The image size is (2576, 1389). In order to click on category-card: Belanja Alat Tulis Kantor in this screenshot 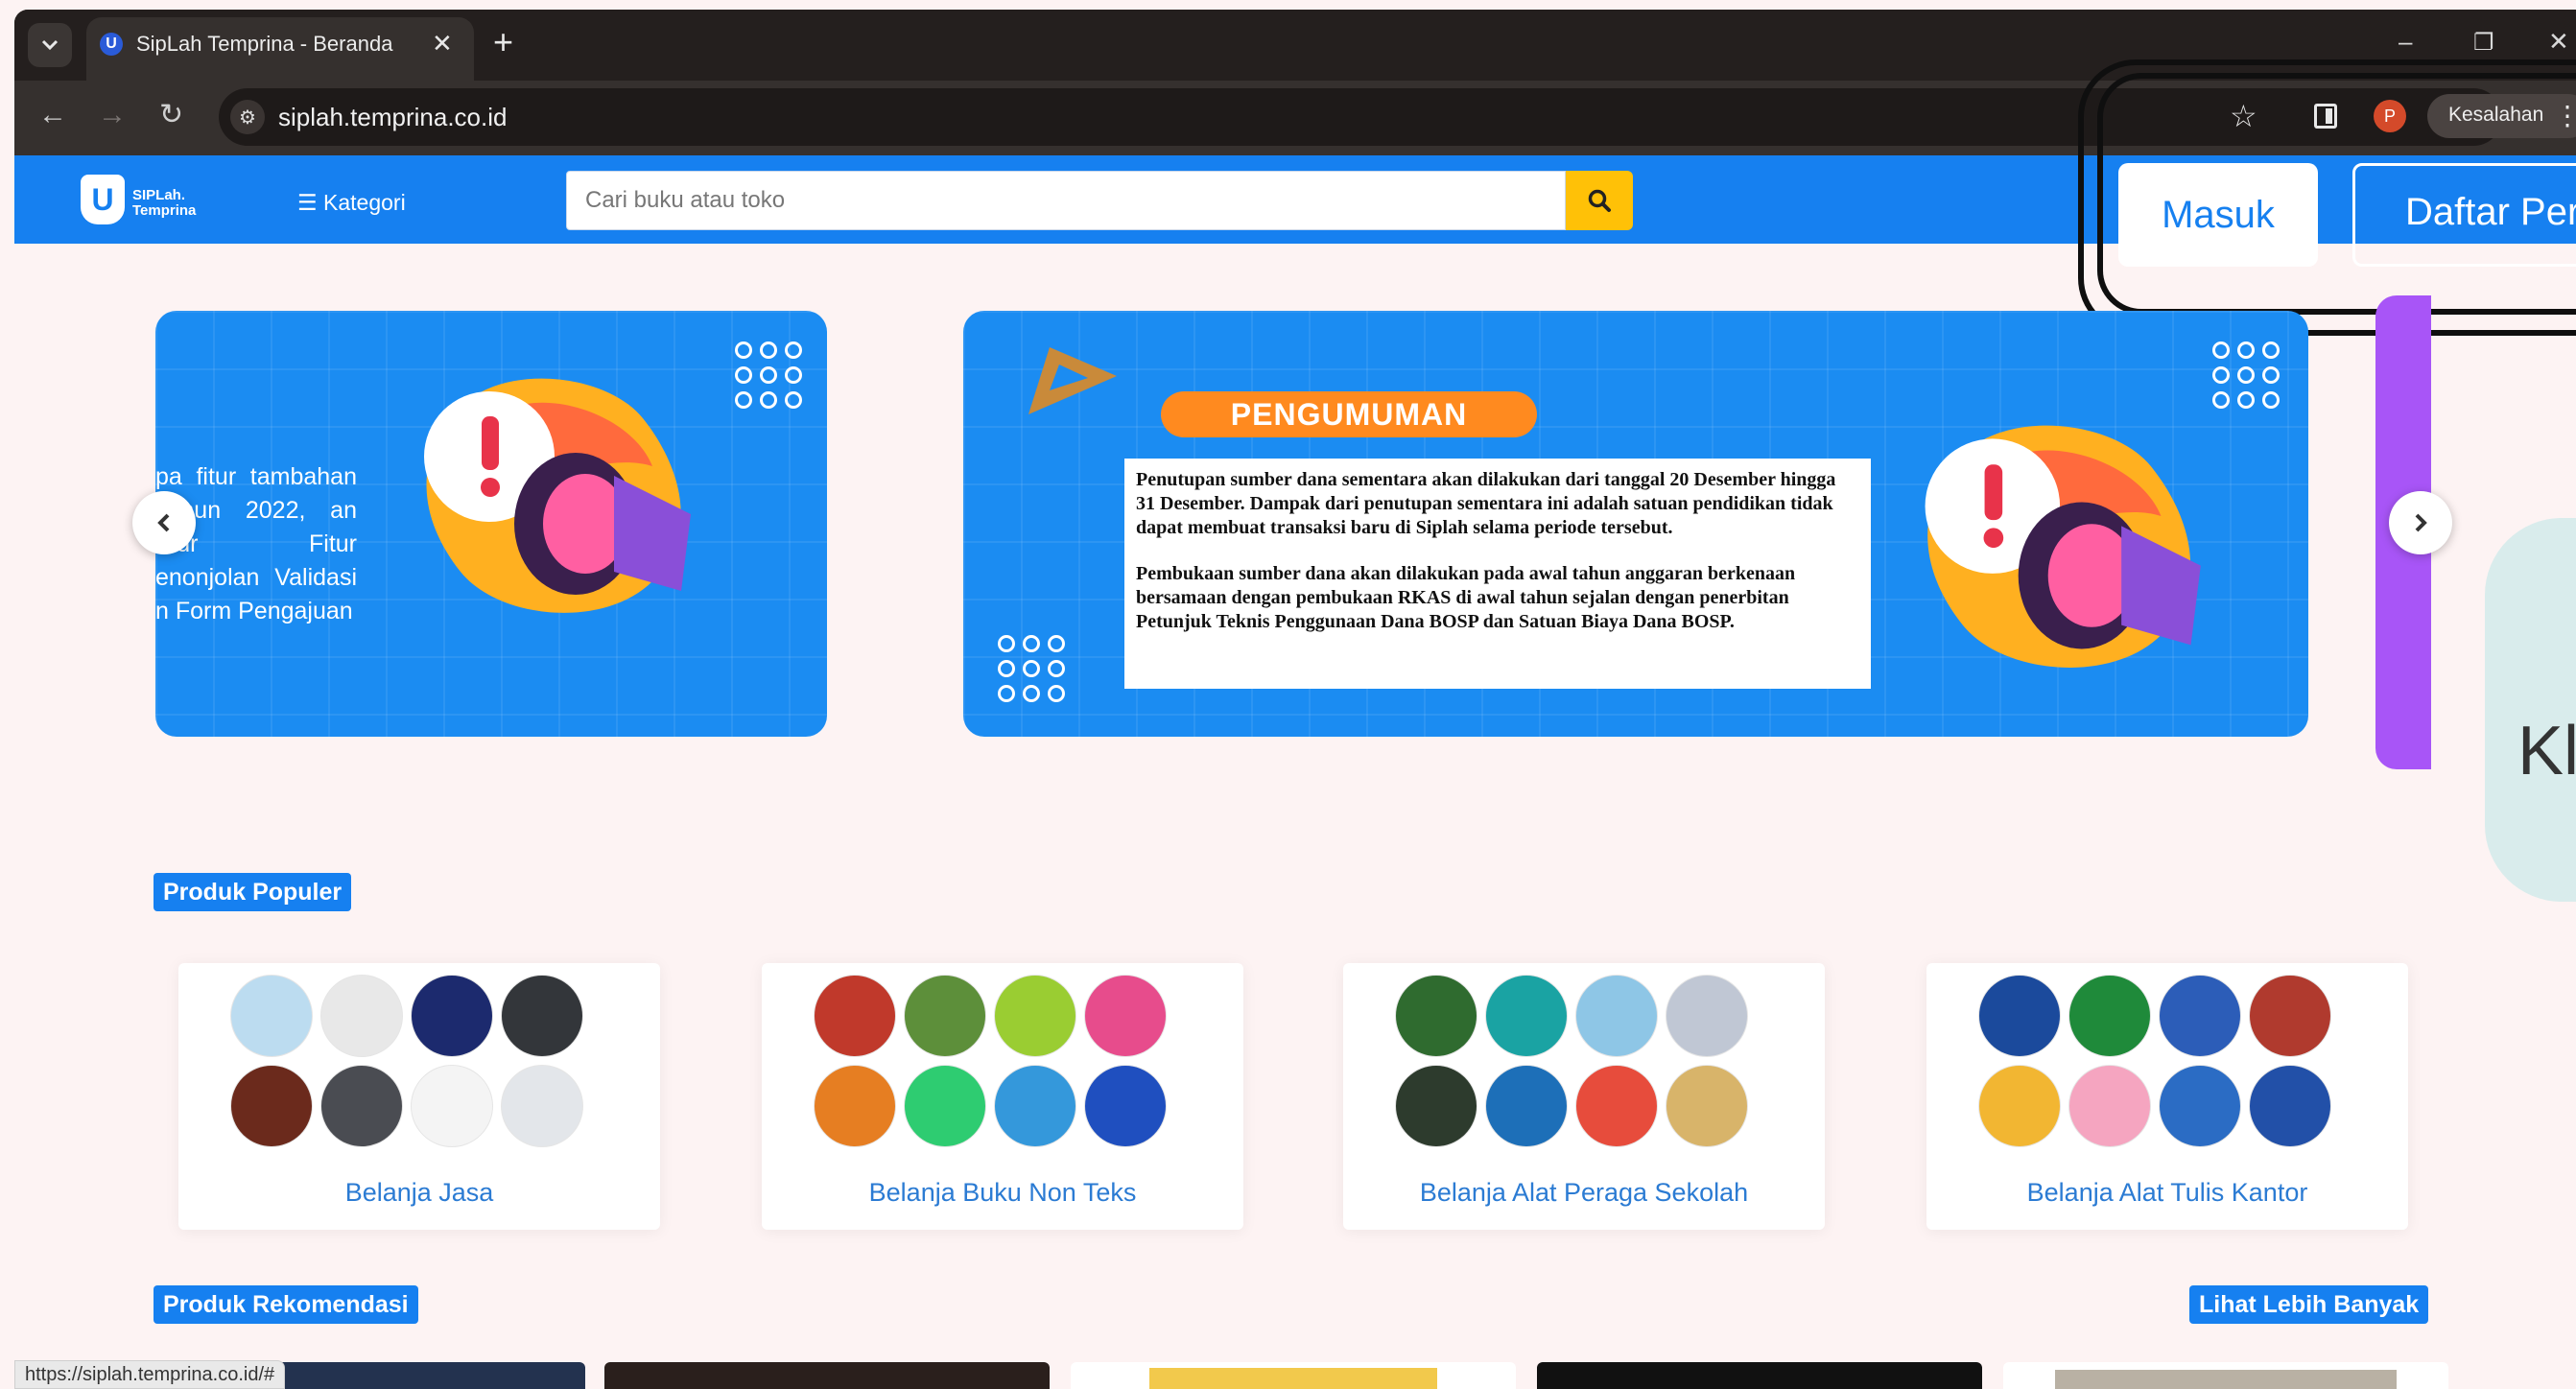, I will do `click(2167, 1096)`.